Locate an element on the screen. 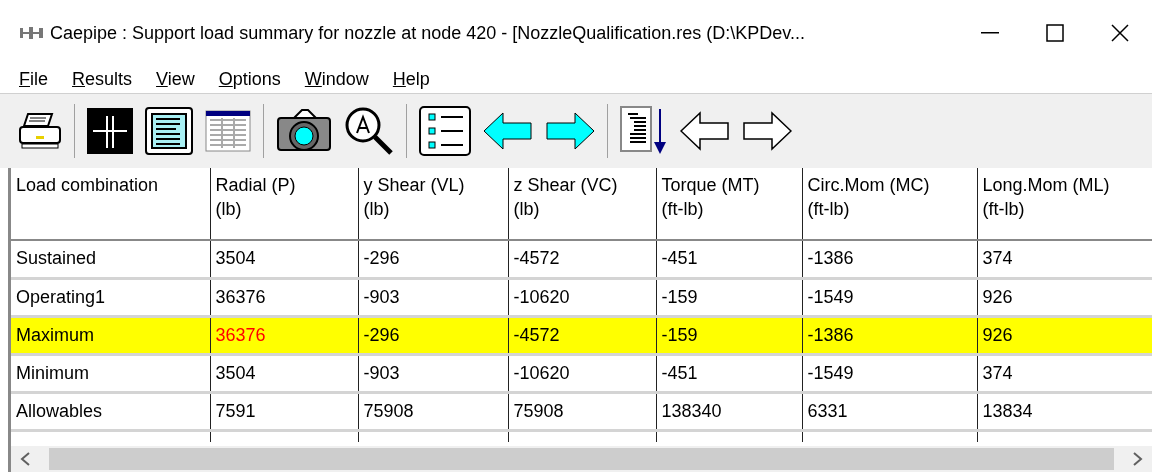  maximize-icon is located at coordinates (1054, 33).